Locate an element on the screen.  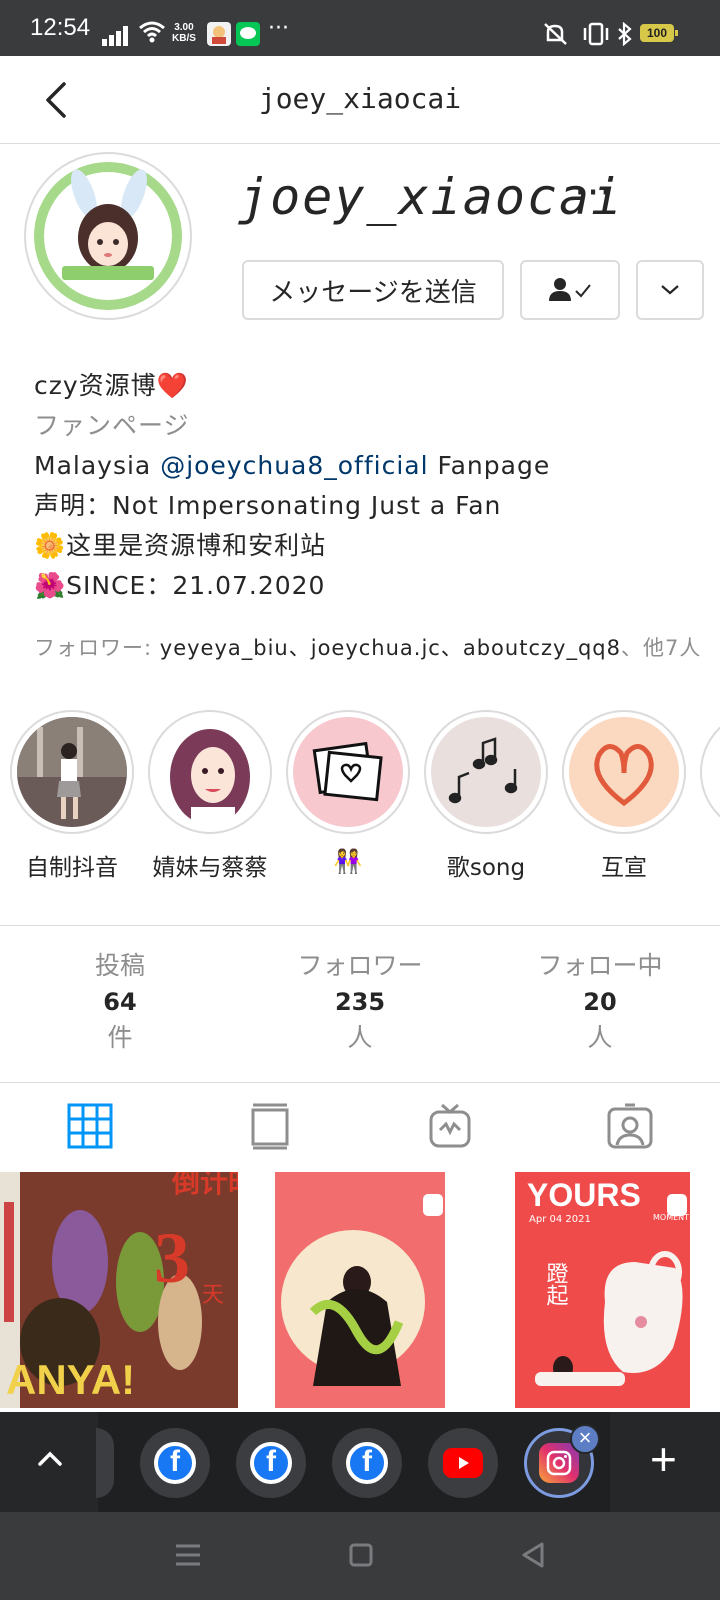
wifi-icon is located at coordinates (152, 32).